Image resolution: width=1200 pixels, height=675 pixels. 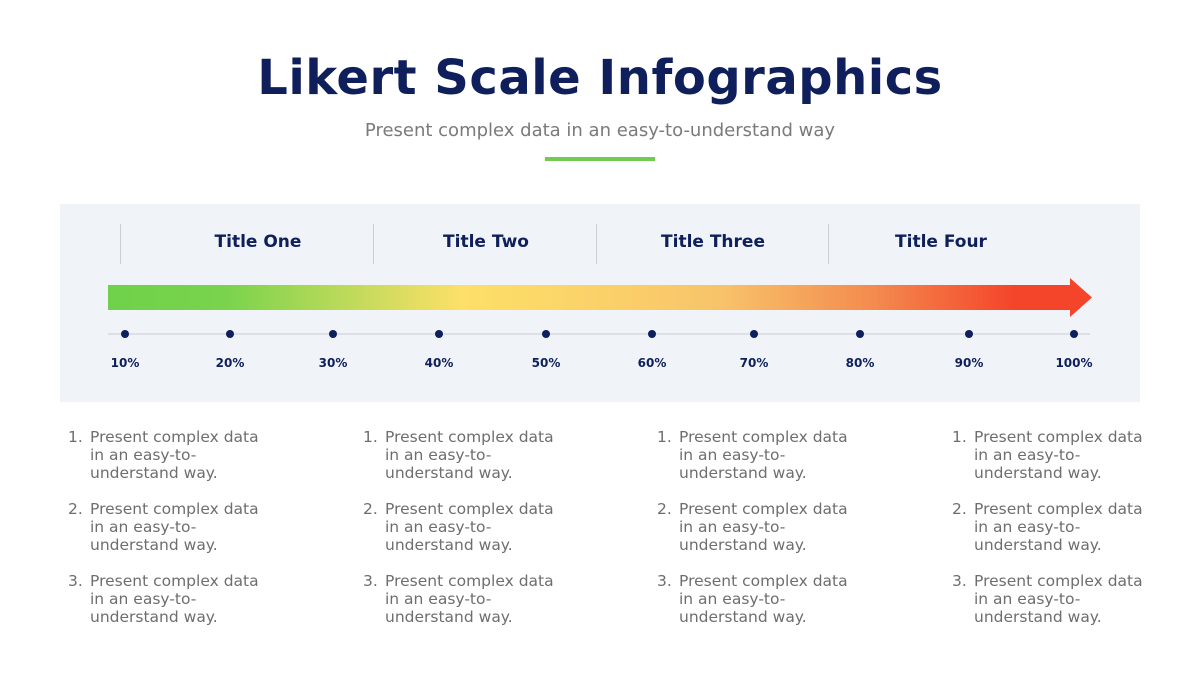 I want to click on tick-label: 100%, so click(x=1074, y=363).